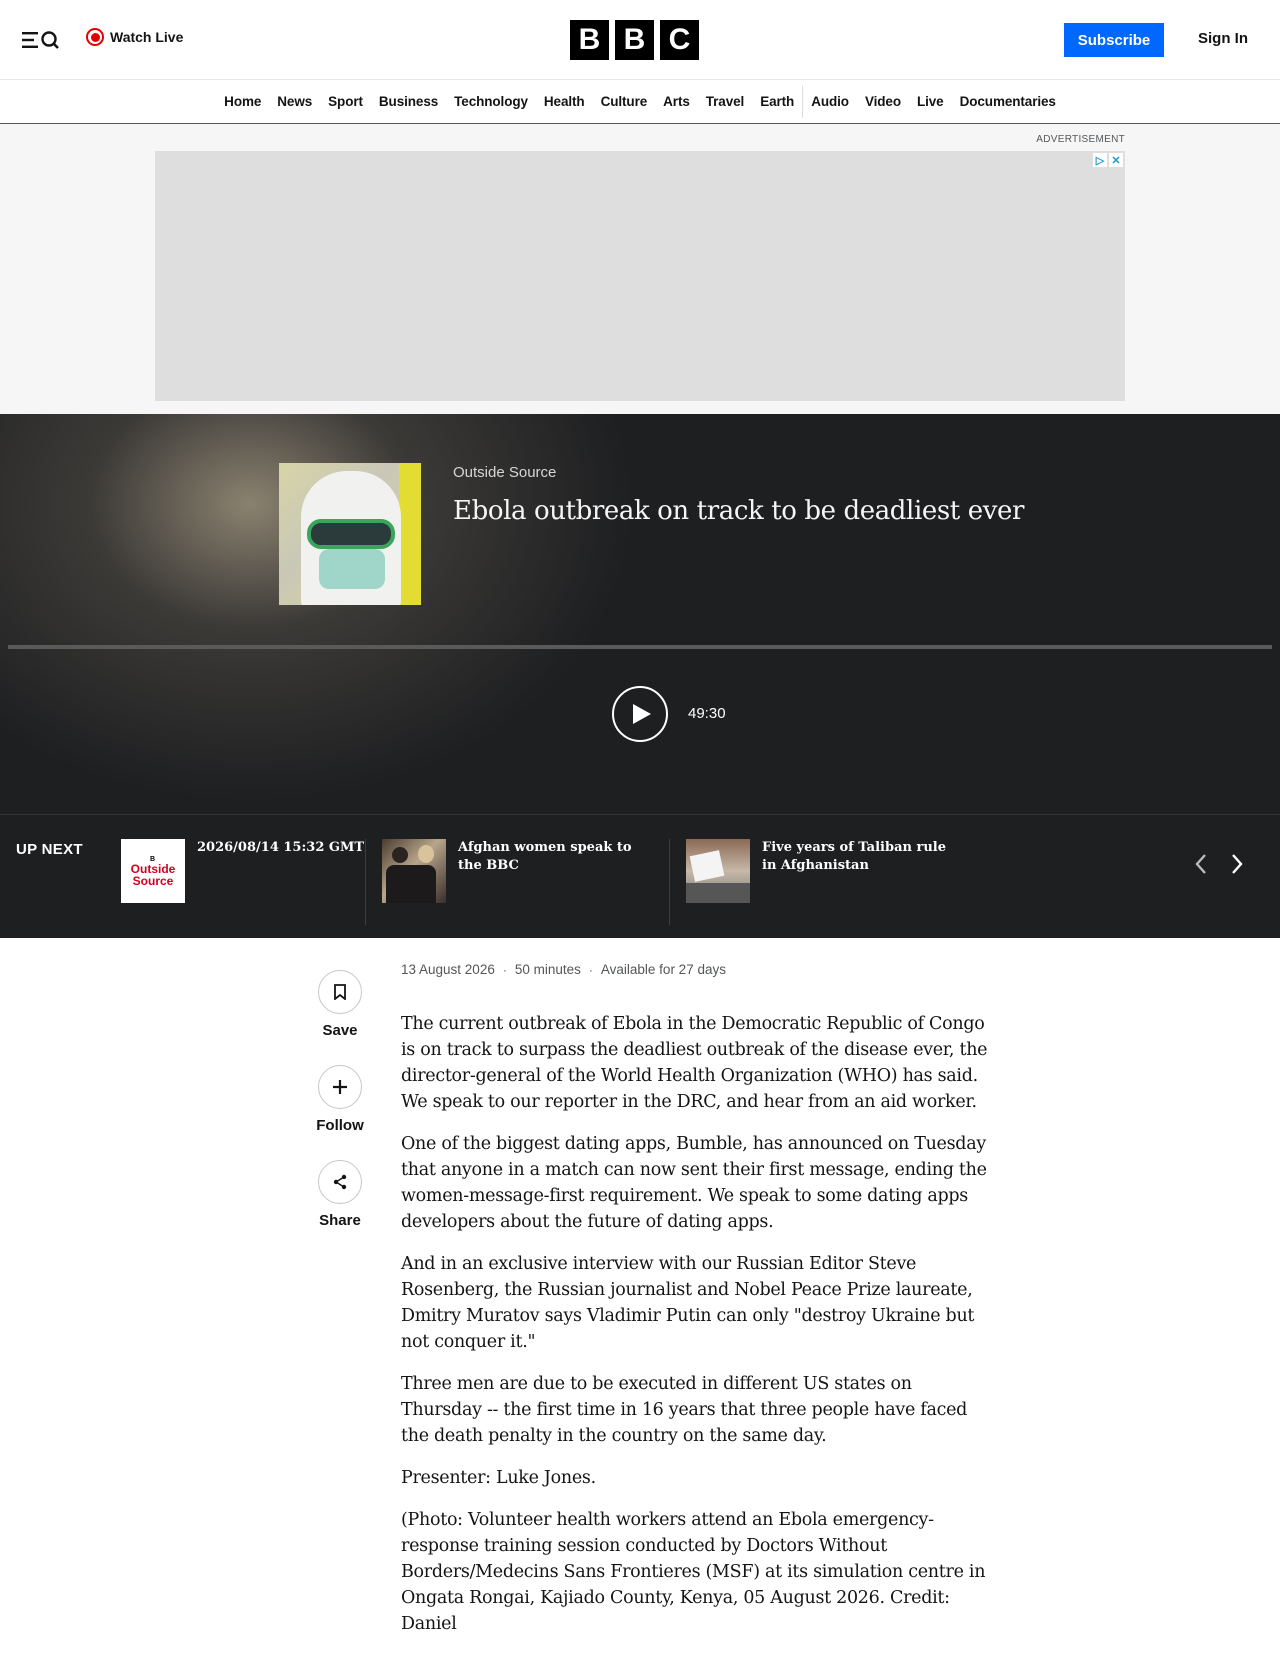 This screenshot has height=1653, width=1280. What do you see at coordinates (640, 647) in the screenshot?
I see `progress-scrubber` at bounding box center [640, 647].